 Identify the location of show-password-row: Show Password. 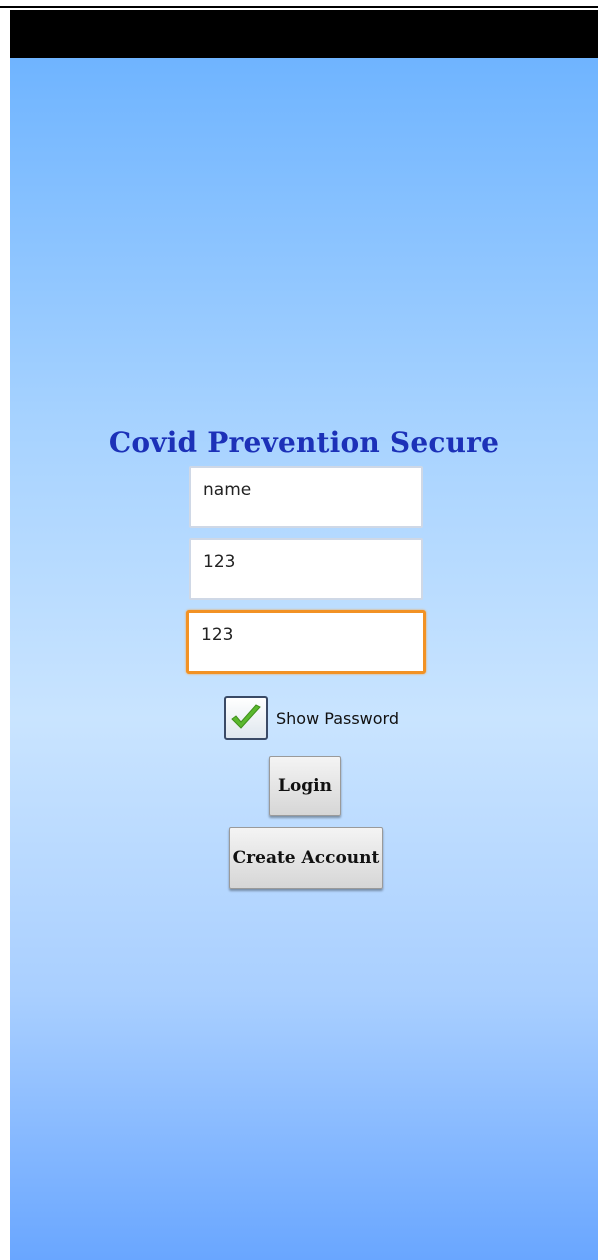
(311, 718).